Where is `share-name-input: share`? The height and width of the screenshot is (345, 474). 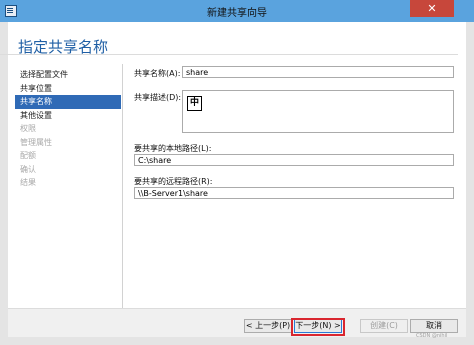 share-name-input: share is located at coordinates (318, 72).